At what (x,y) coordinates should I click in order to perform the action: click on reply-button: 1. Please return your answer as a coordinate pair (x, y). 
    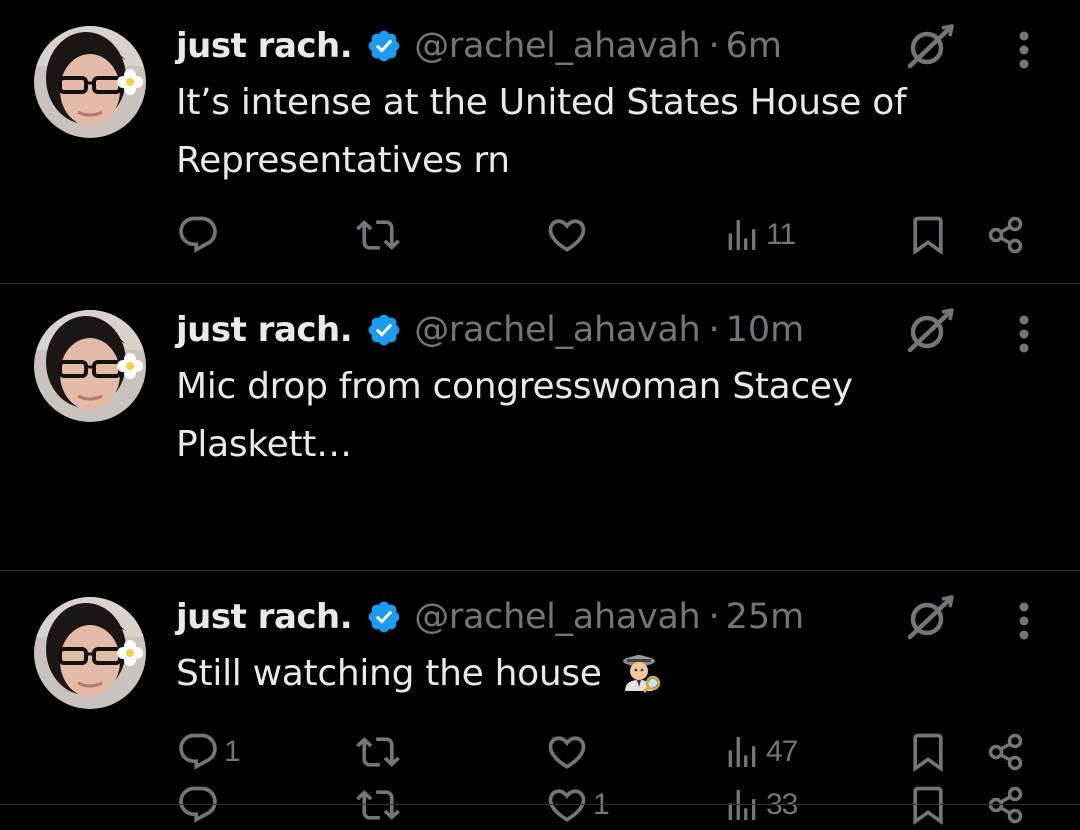
    Looking at the image, I should click on (208, 752).